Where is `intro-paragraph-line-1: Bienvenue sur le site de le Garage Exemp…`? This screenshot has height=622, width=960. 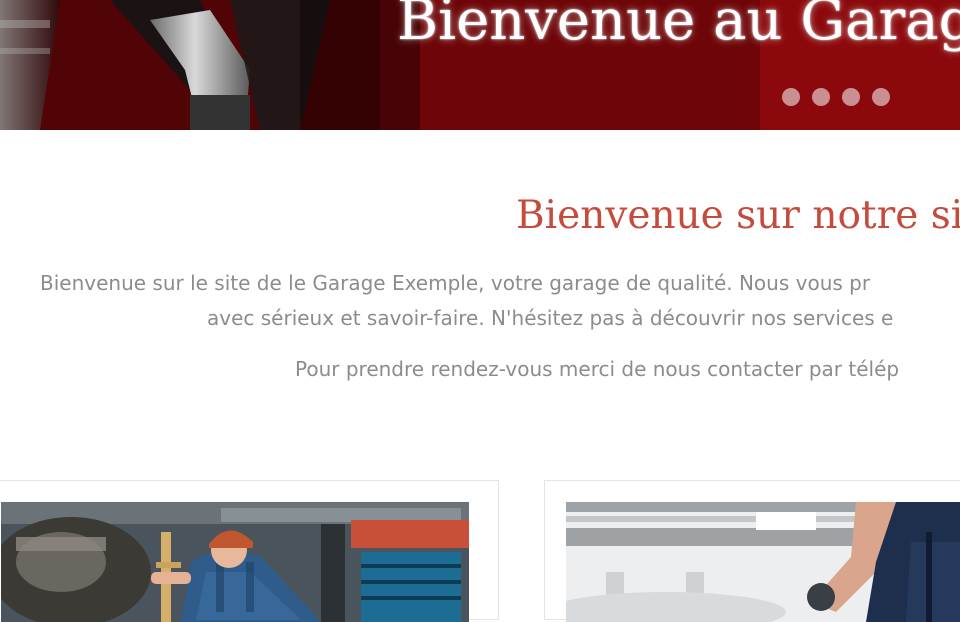
intro-paragraph-line-1: Bienvenue sur le site de le Garage Exemp… is located at coordinates (455, 283).